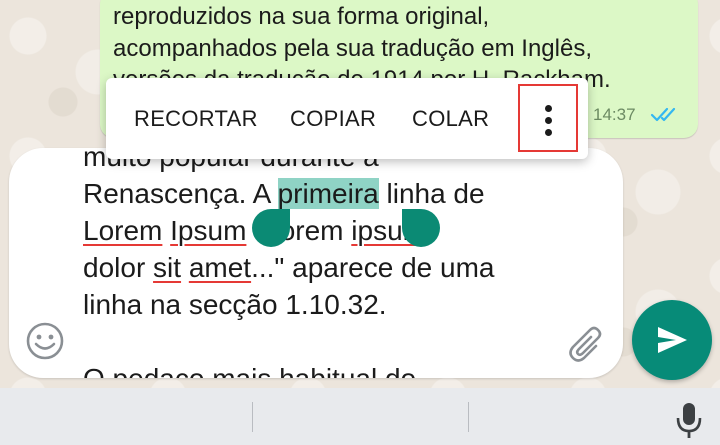 Image resolution: width=720 pixels, height=445 pixels. Describe the element at coordinates (301, 16) in the screenshot. I see `message-line: reproduzidos na sua forma original,` at that location.